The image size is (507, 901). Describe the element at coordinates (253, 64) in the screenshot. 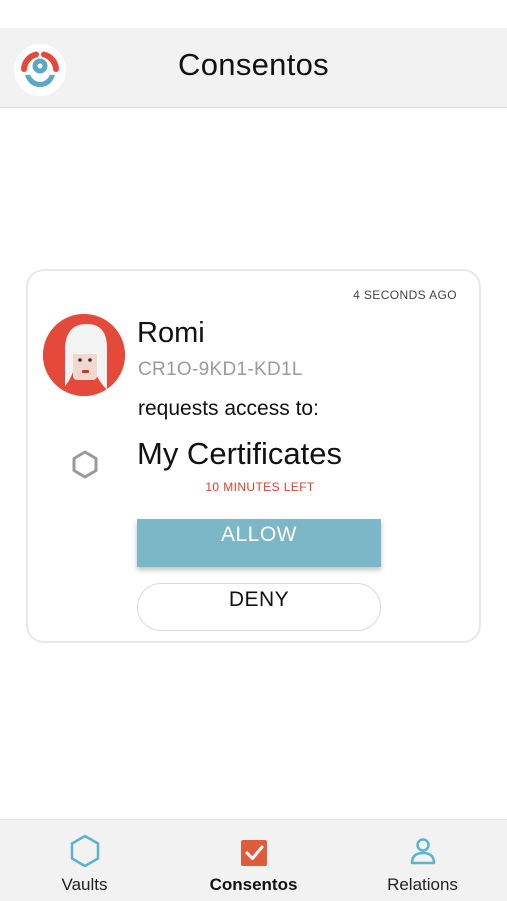

I see `page-title: Consentos` at that location.